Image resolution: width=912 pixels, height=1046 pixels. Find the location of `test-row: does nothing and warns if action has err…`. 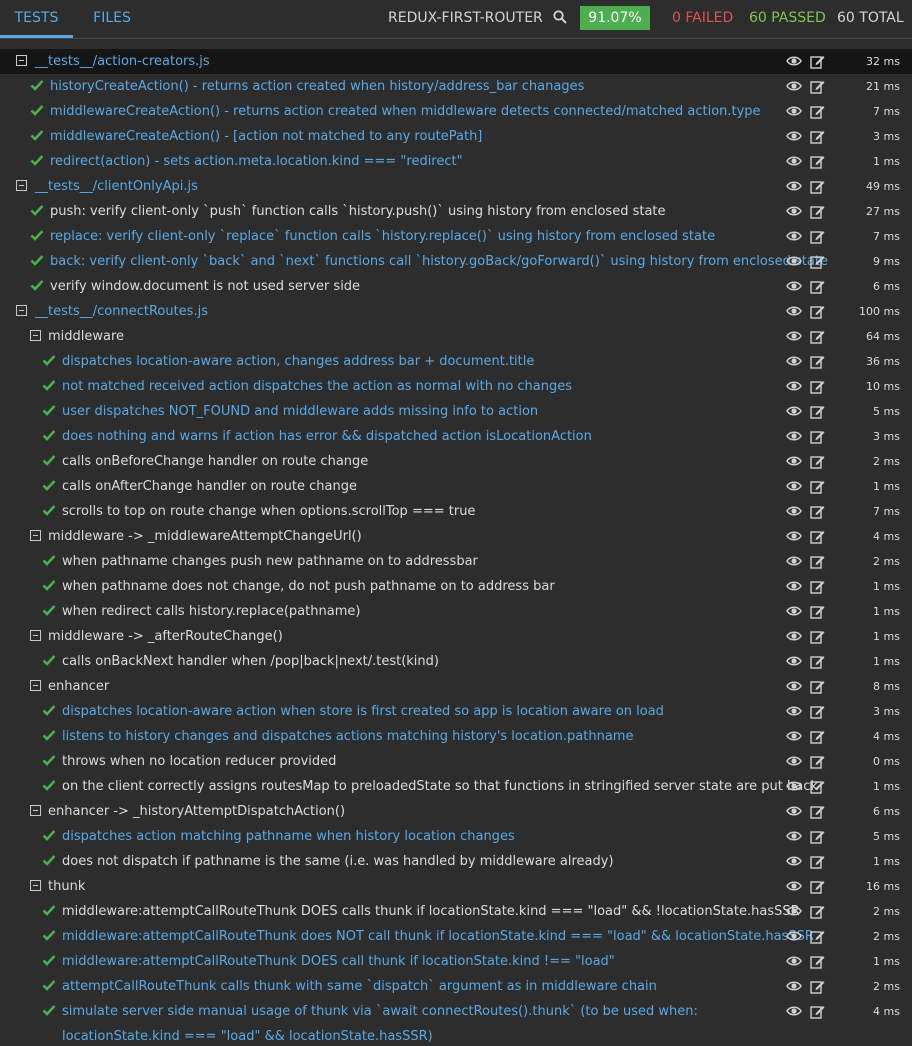

test-row: does nothing and warns if action has err… is located at coordinates (456, 436).